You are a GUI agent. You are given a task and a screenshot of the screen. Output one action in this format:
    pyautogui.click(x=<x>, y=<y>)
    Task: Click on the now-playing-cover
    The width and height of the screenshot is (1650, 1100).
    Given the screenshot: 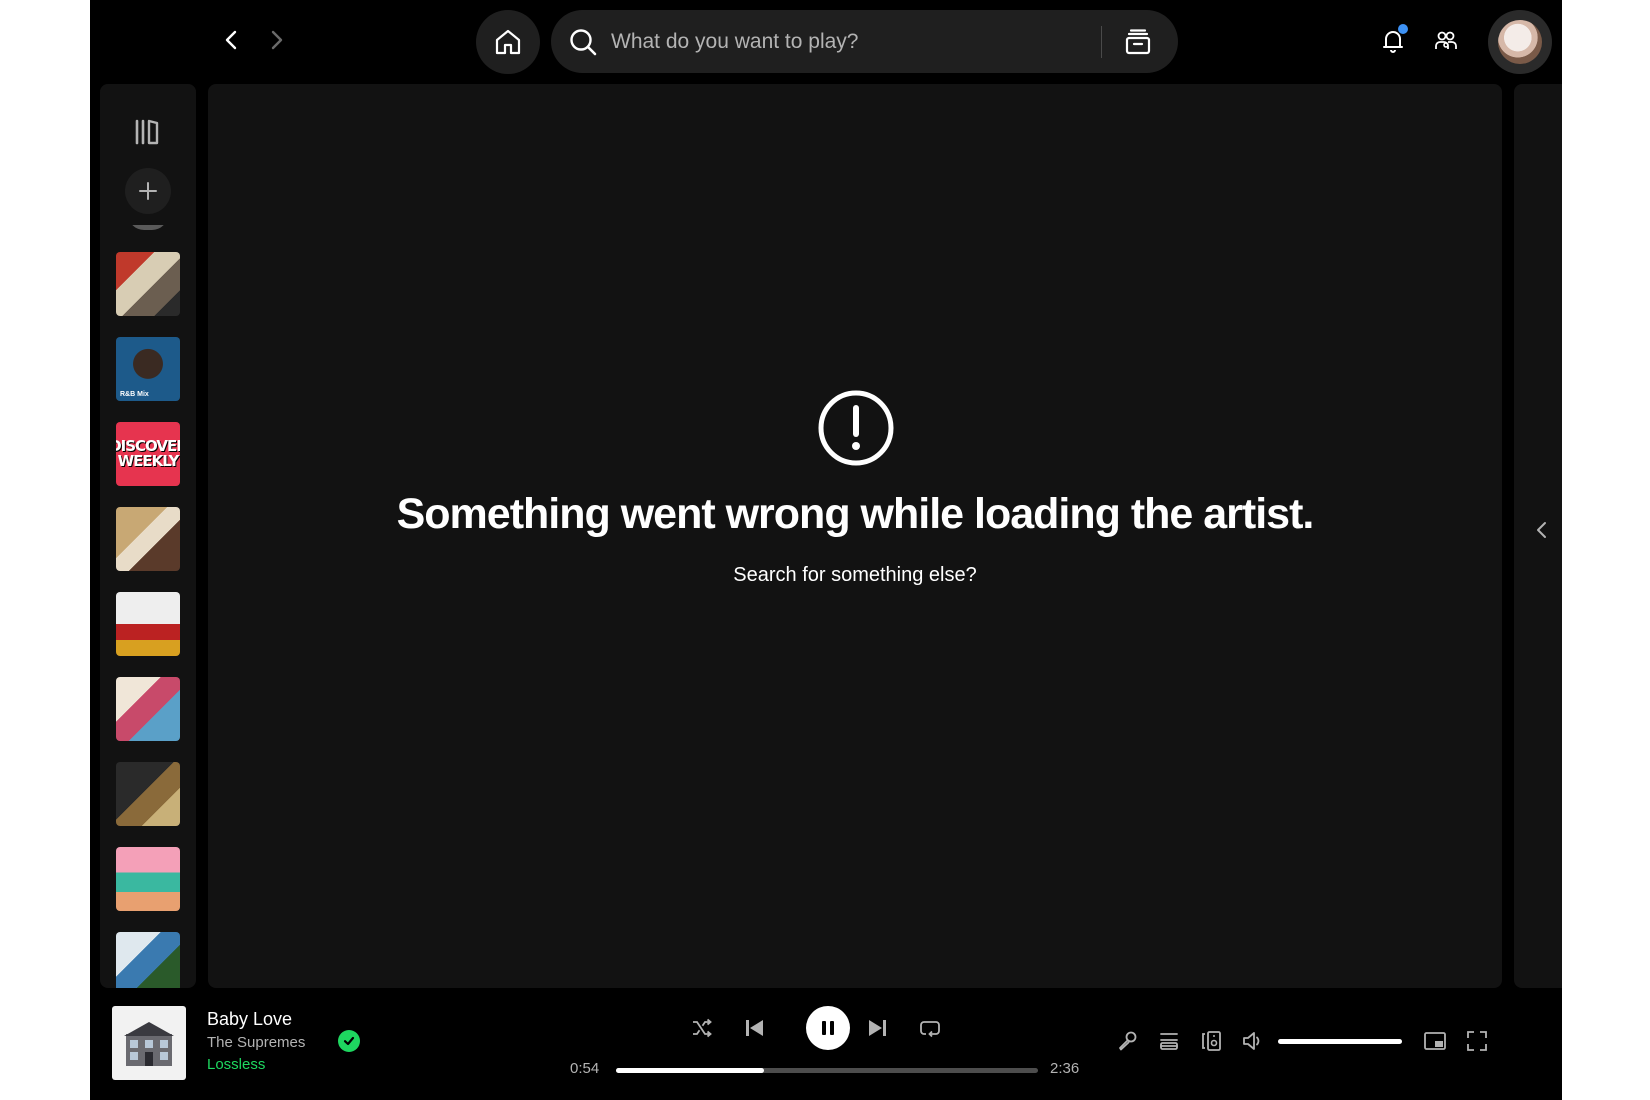 What is the action you would take?
    pyautogui.click(x=149, y=1043)
    